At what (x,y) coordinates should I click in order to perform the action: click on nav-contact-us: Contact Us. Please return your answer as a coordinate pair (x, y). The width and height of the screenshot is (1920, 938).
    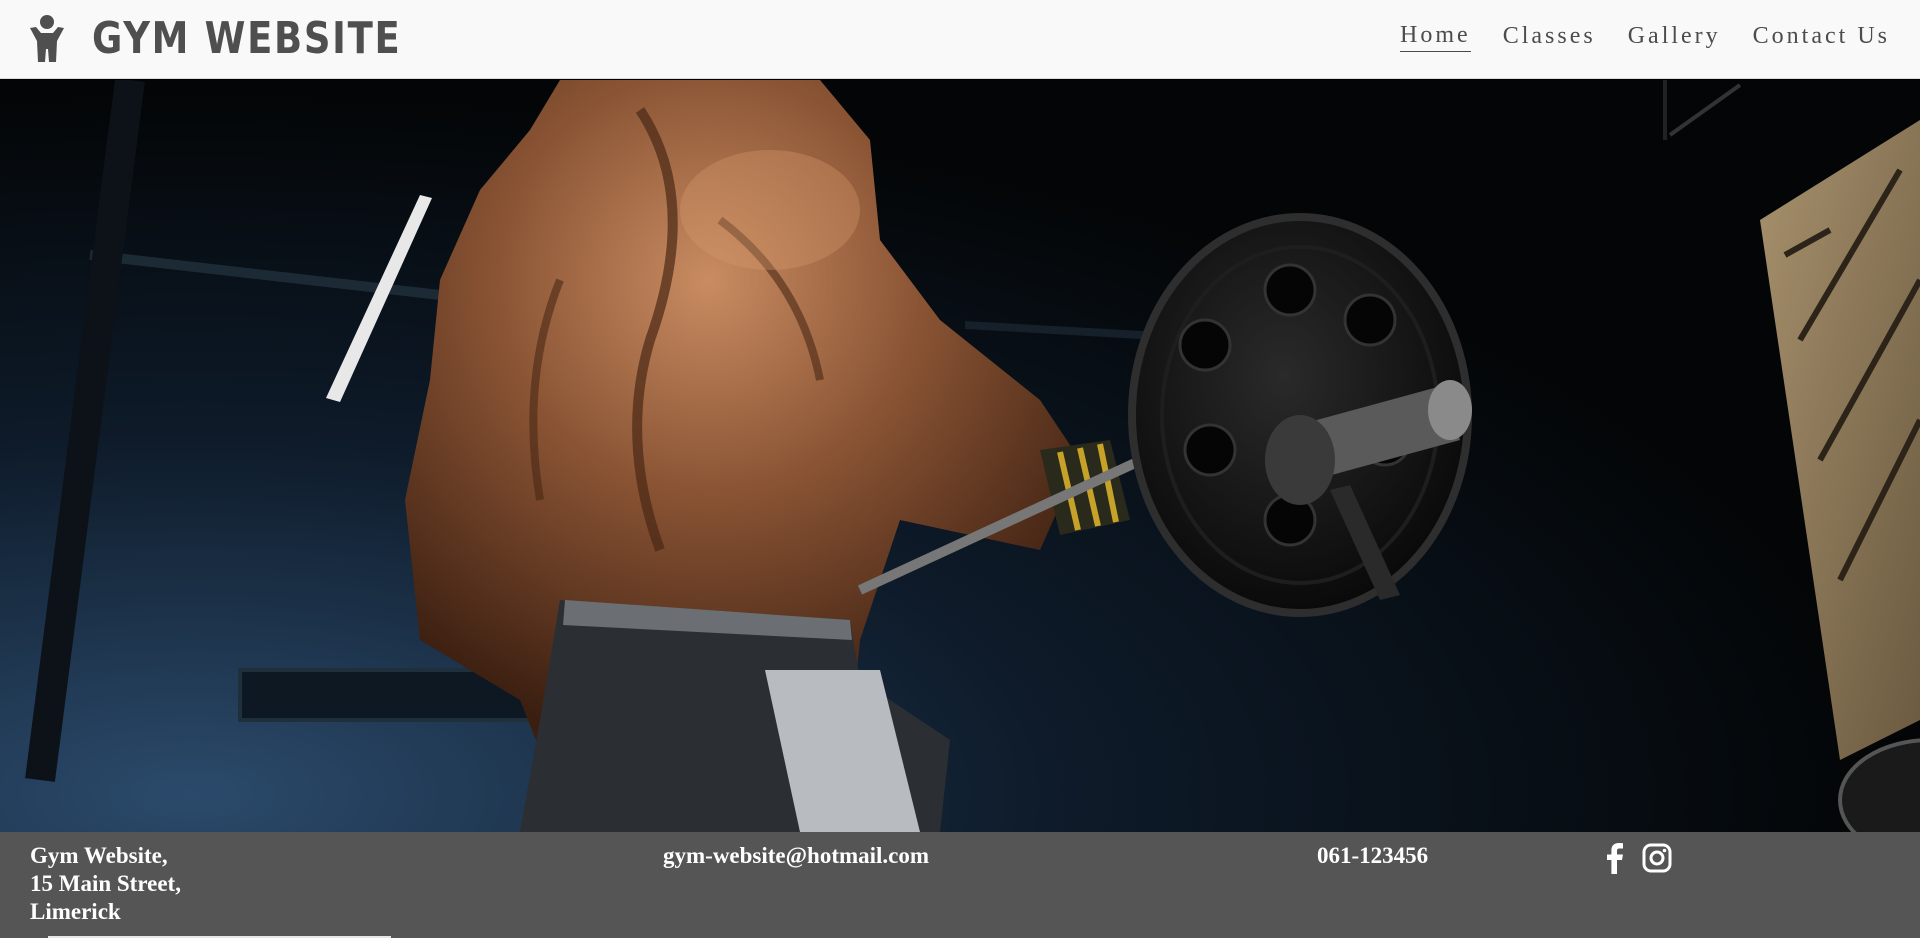
    Looking at the image, I should click on (1821, 37).